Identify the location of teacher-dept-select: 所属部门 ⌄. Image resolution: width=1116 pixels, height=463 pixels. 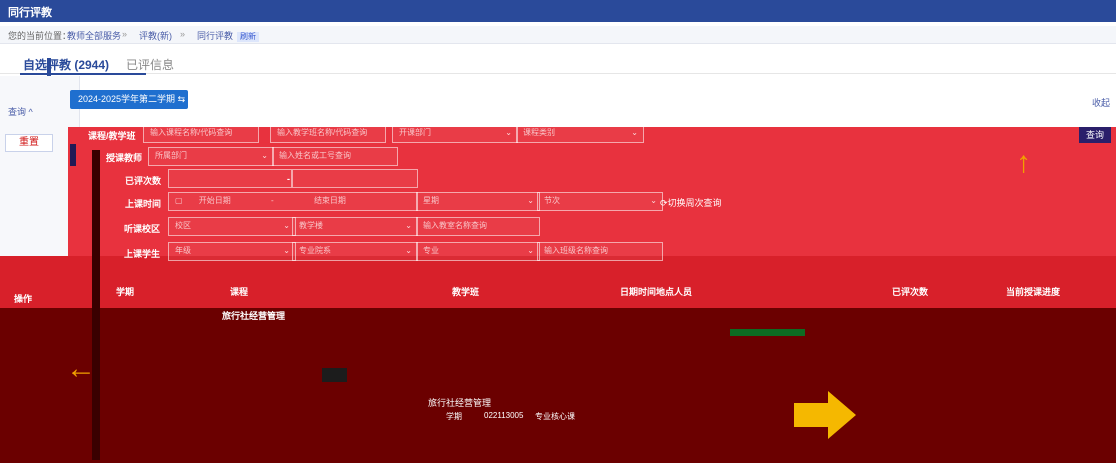
(211, 156).